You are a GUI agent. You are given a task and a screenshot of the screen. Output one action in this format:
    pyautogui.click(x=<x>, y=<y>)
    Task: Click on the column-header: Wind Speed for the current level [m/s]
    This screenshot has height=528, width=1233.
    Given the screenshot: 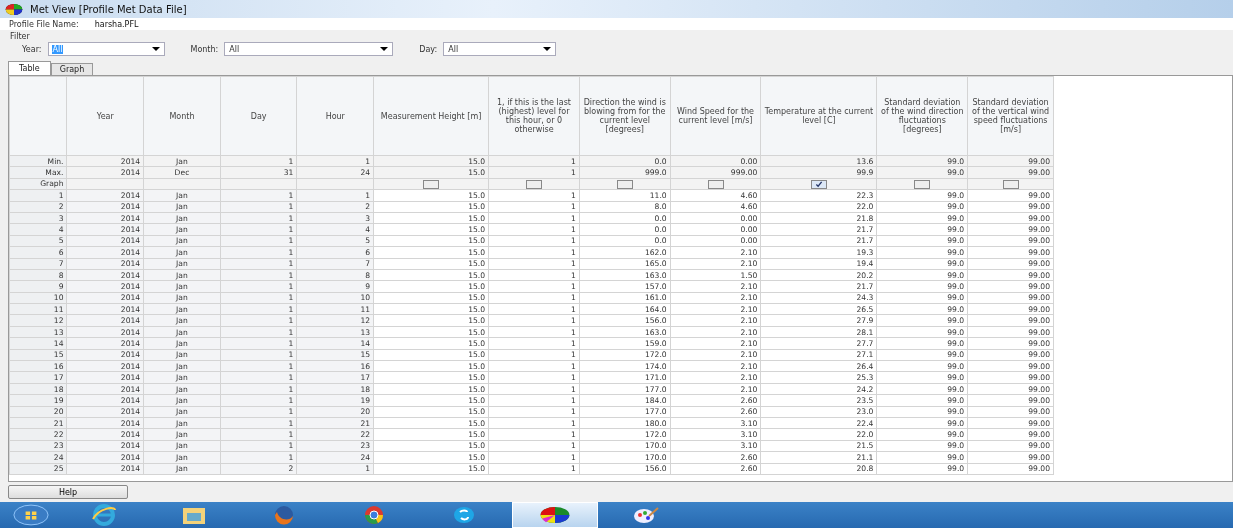 What is the action you would take?
    pyautogui.click(x=715, y=116)
    